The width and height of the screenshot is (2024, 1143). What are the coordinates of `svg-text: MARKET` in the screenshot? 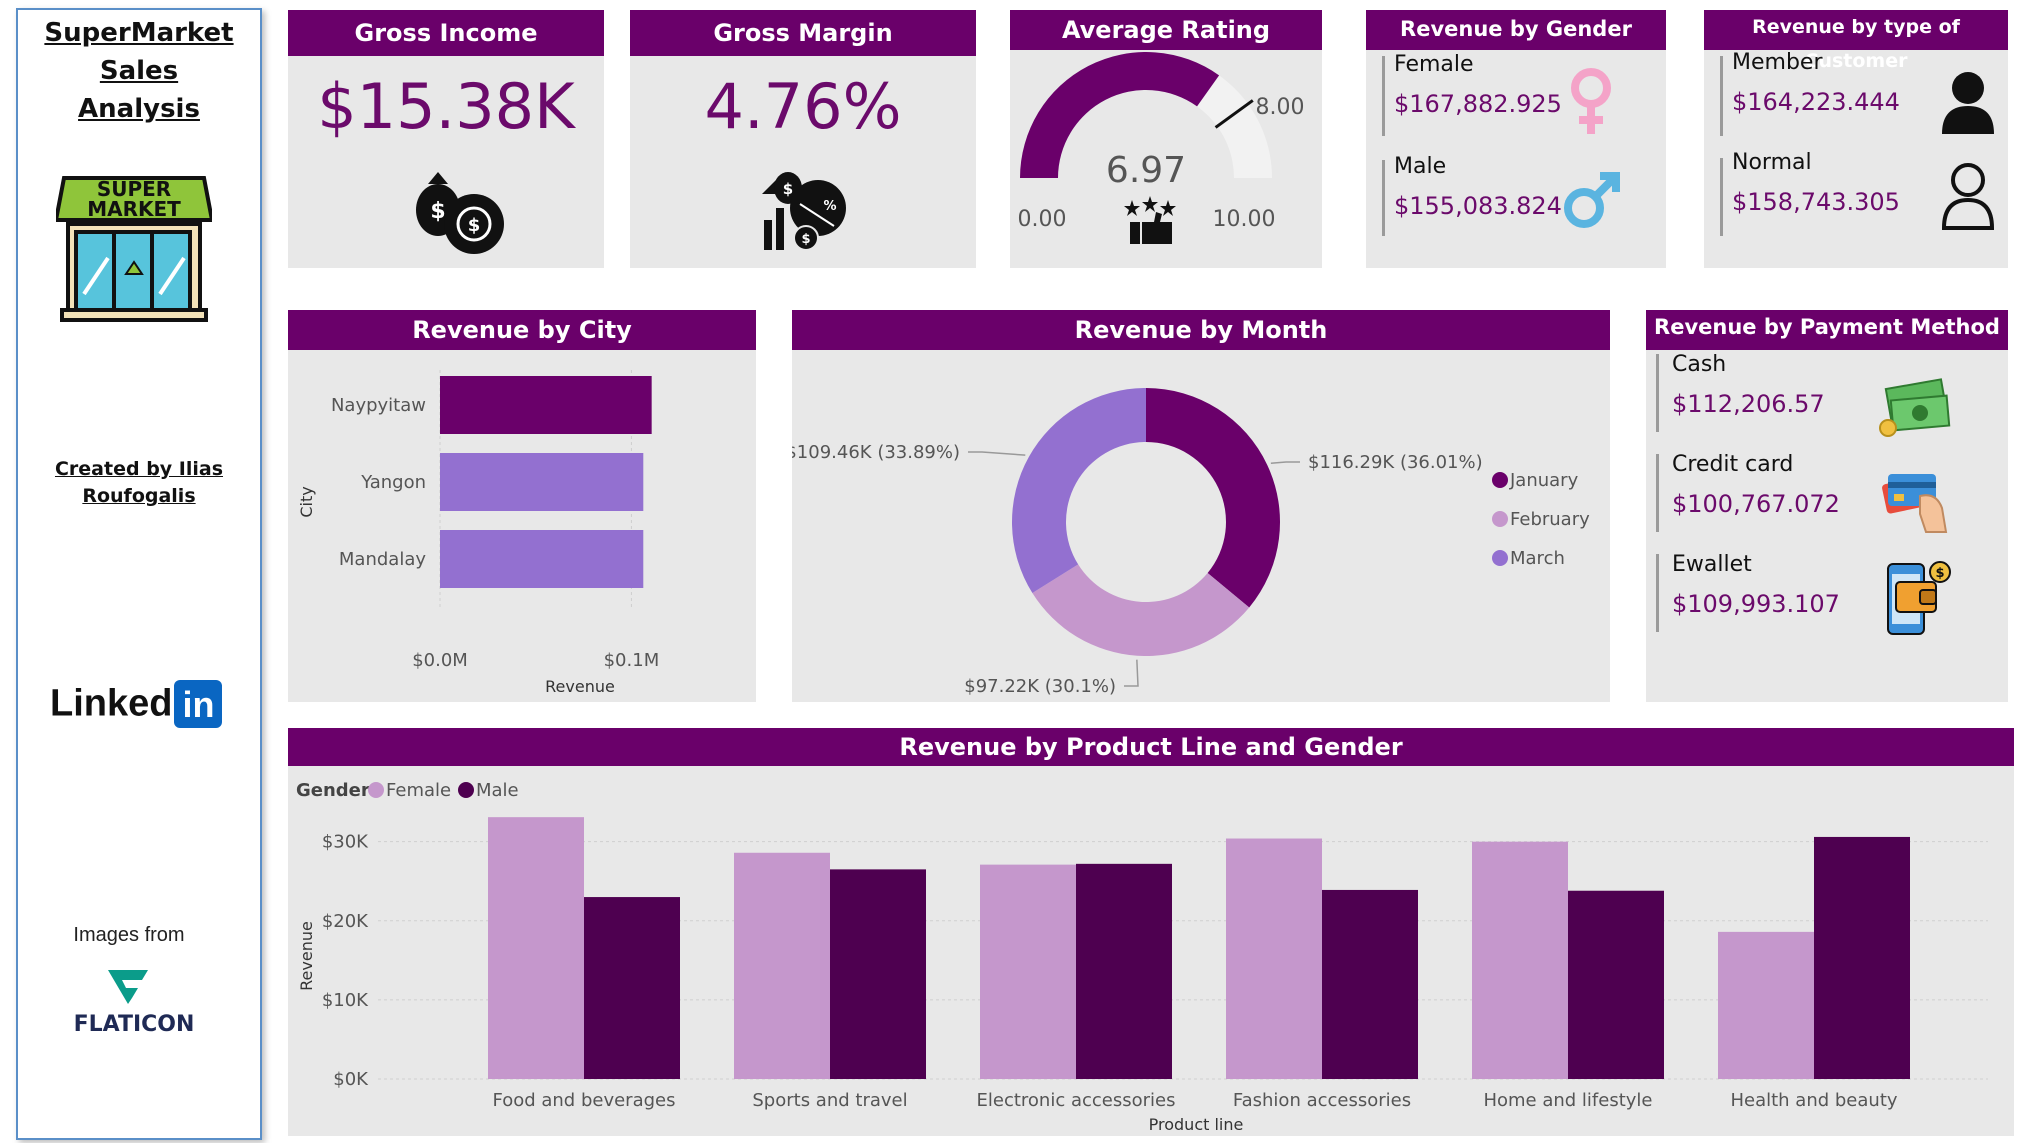 It's located at (134, 209).